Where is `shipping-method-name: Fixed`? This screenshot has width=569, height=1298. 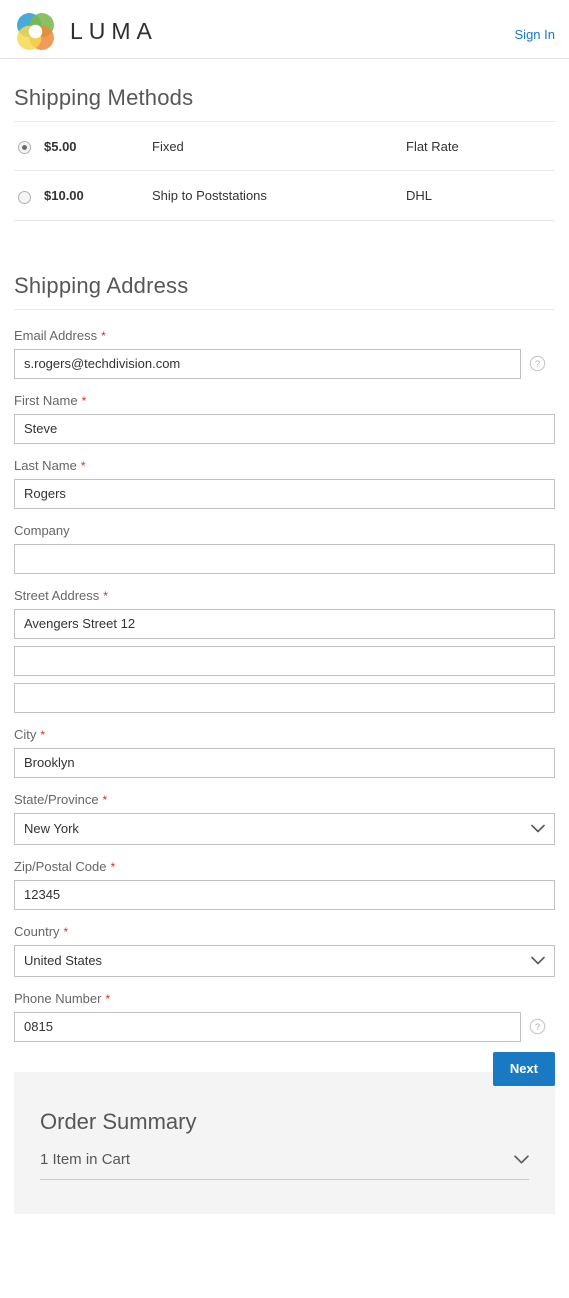 shipping-method-name: Fixed is located at coordinates (279, 147).